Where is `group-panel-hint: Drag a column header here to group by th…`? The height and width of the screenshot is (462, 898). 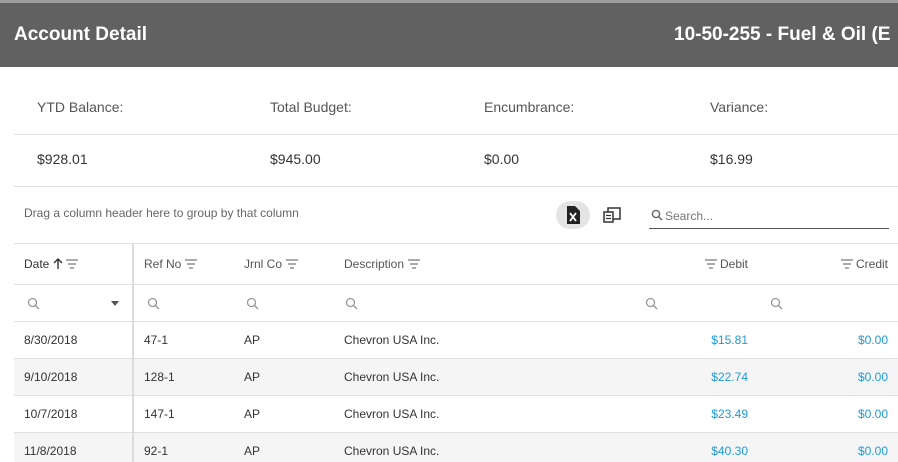 group-panel-hint: Drag a column header here to group by th… is located at coordinates (161, 213).